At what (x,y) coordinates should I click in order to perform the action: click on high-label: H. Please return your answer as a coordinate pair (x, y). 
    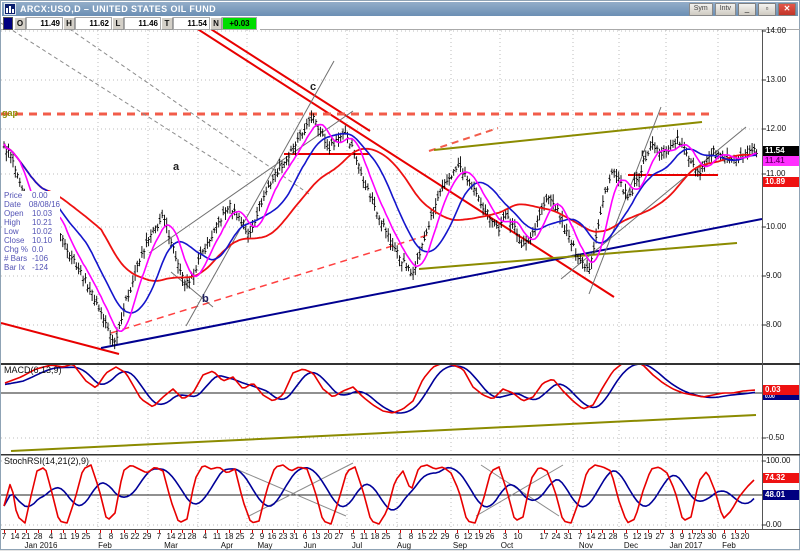
    Looking at the image, I should click on (69, 23).